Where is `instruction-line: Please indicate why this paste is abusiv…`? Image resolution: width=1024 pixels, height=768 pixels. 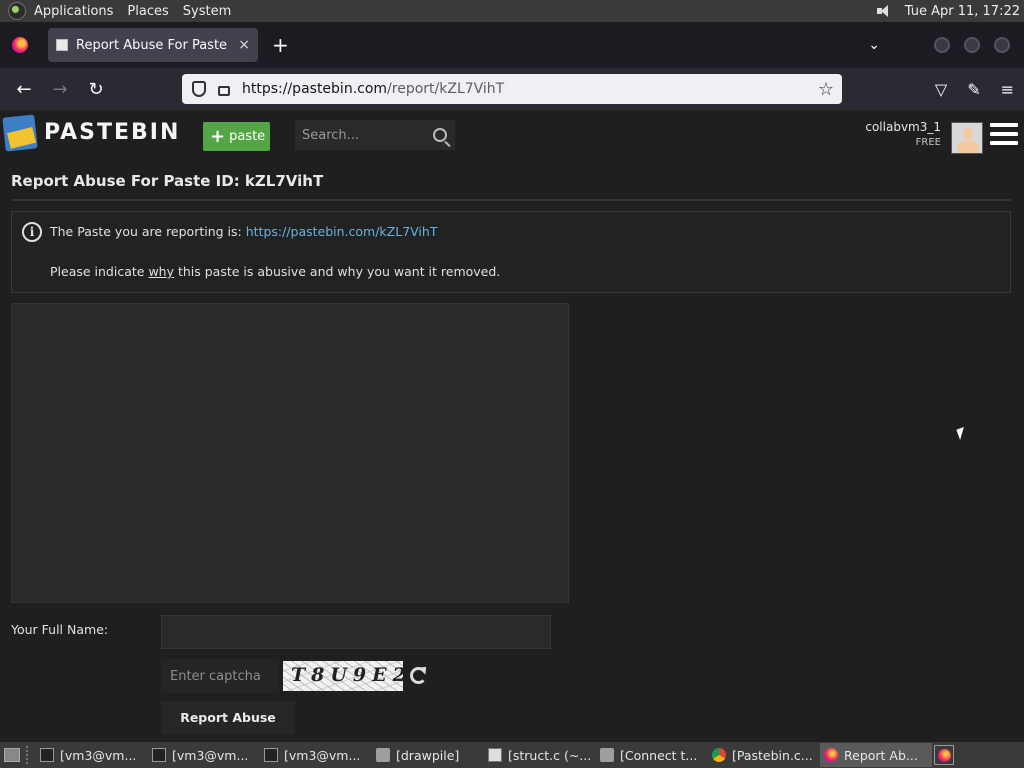 instruction-line: Please indicate why this paste is abusiv… is located at coordinates (275, 271).